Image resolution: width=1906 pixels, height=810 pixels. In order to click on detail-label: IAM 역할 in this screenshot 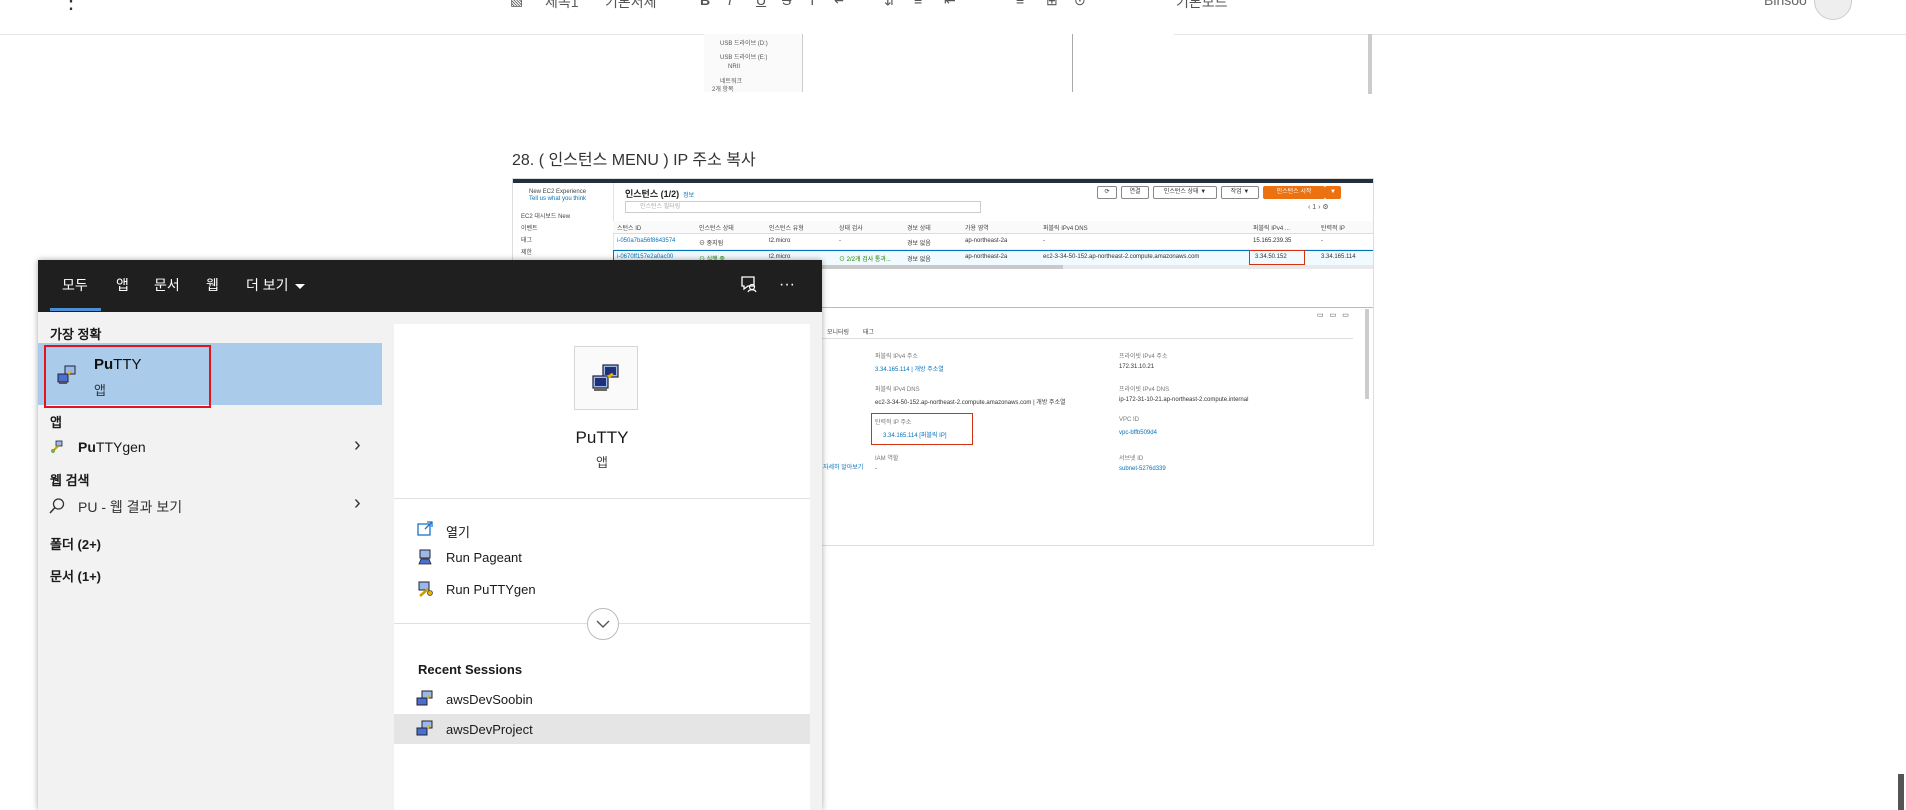, I will do `click(887, 459)`.